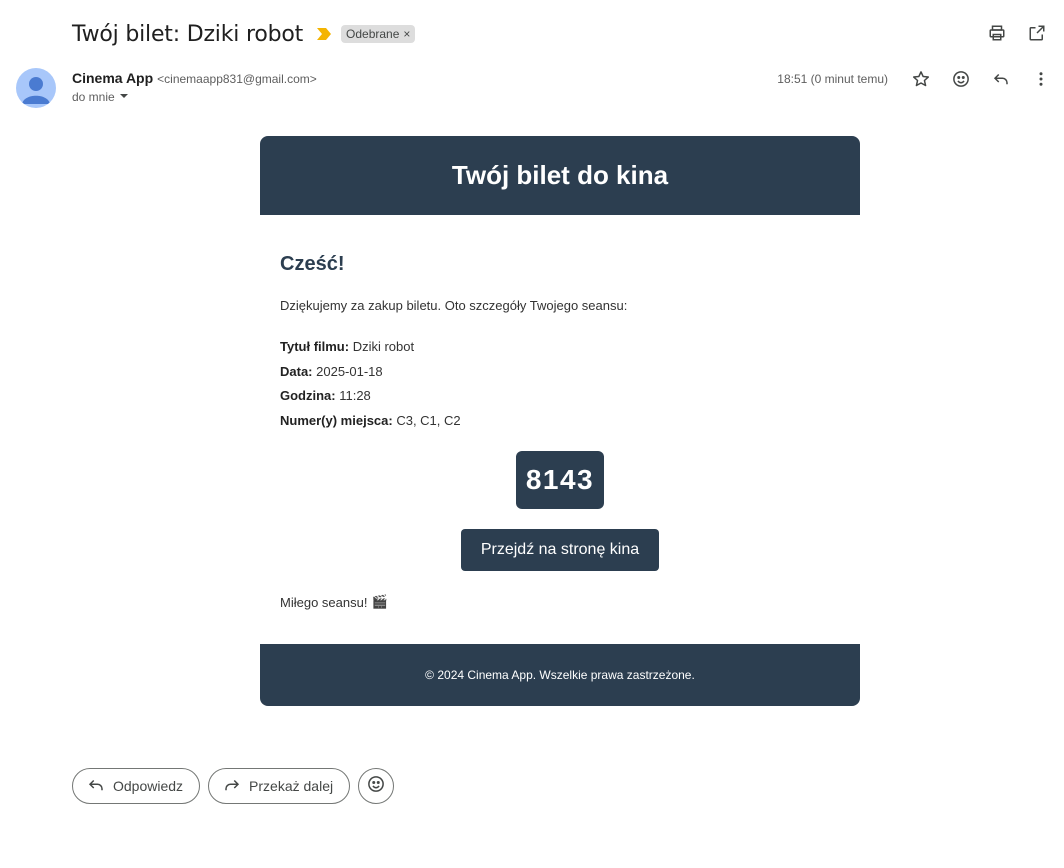 Image resolution: width=1064 pixels, height=868 pixels. I want to click on visit-cinema-button: Przejdź na stronę kina, so click(560, 550).